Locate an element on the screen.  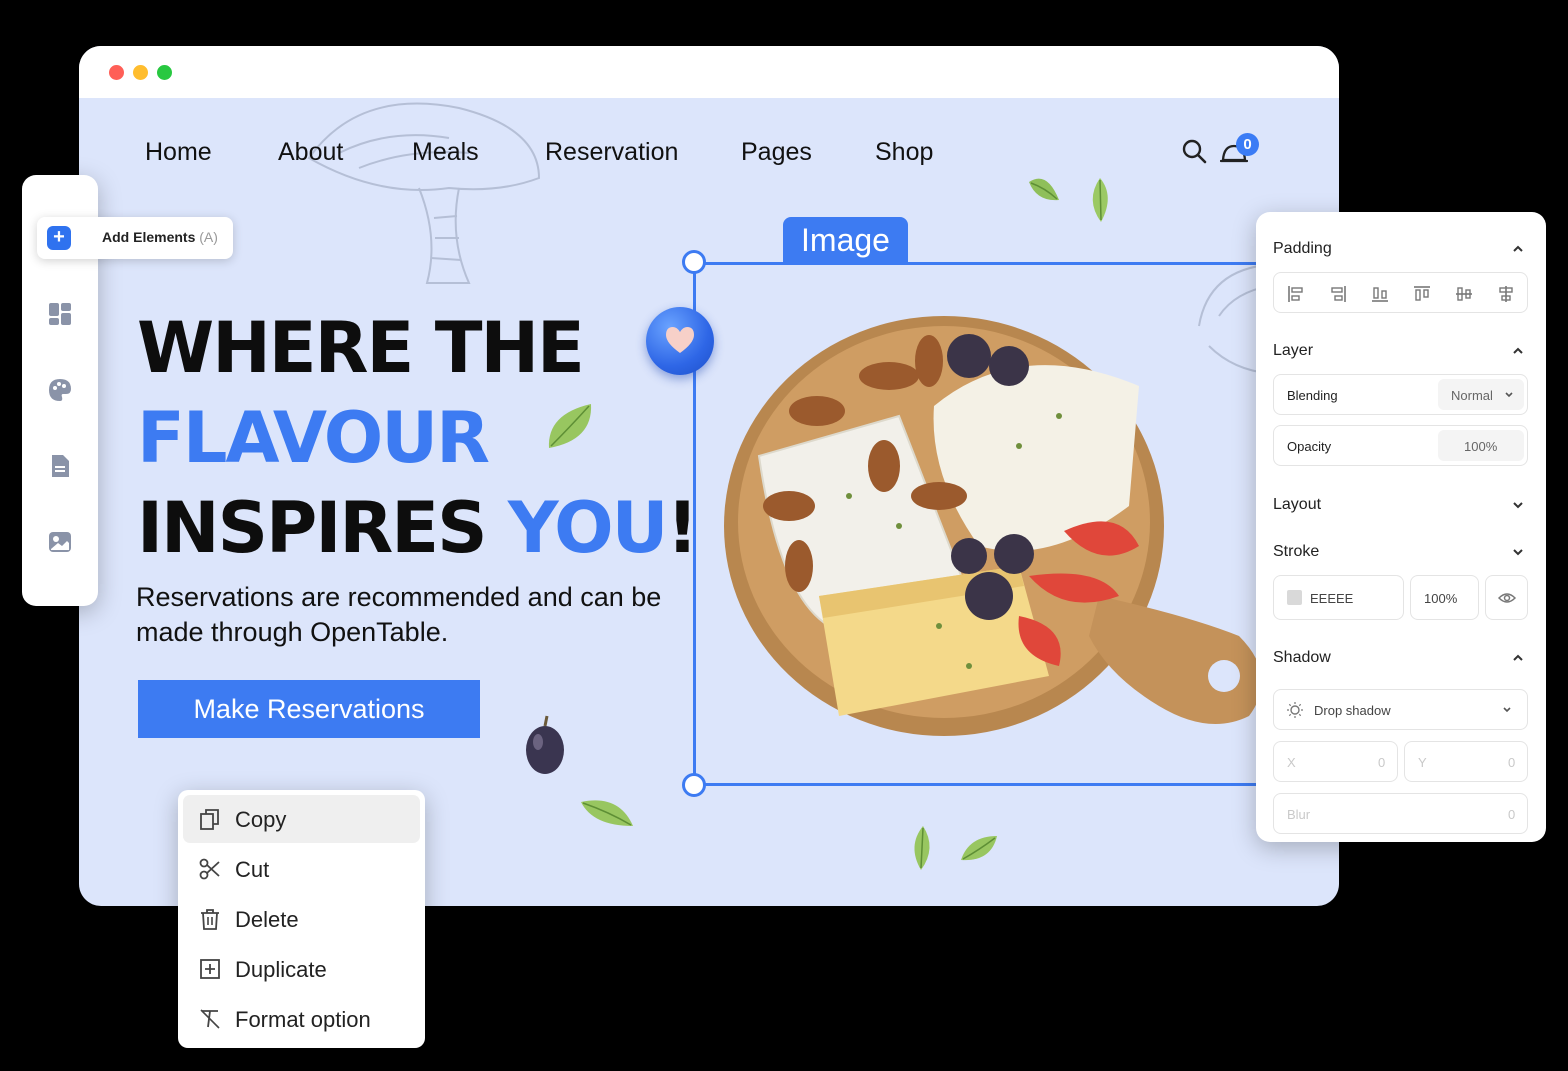
shadow-type-value: Drop shadow is located at coordinates (1352, 710).